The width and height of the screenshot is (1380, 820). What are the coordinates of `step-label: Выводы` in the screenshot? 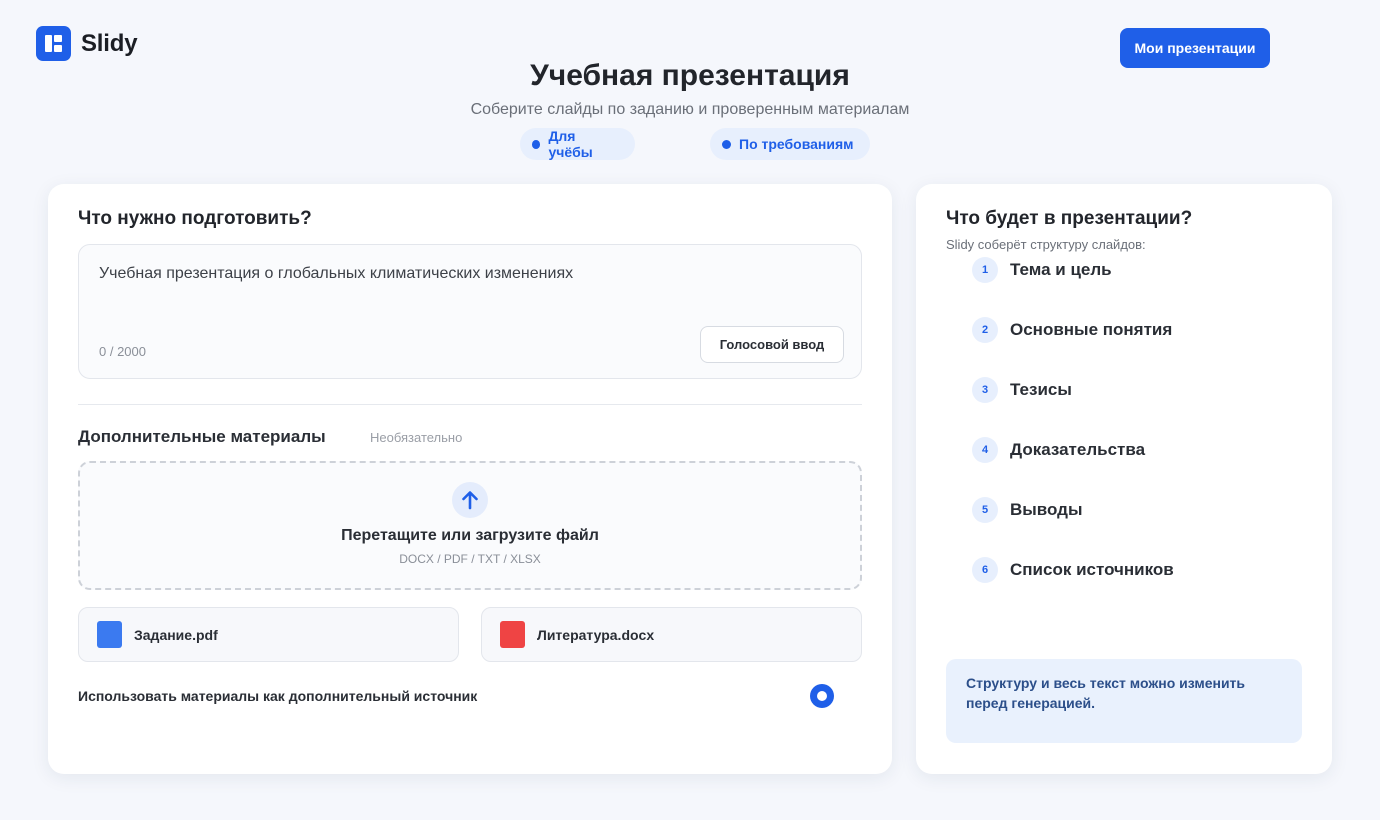 It's located at (1046, 509).